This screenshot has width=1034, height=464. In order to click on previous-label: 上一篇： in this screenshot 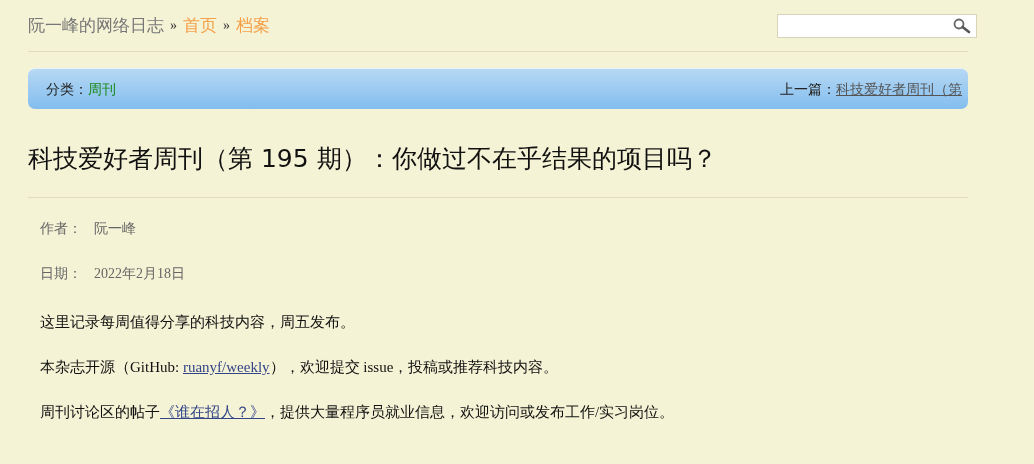, I will do `click(808, 89)`.